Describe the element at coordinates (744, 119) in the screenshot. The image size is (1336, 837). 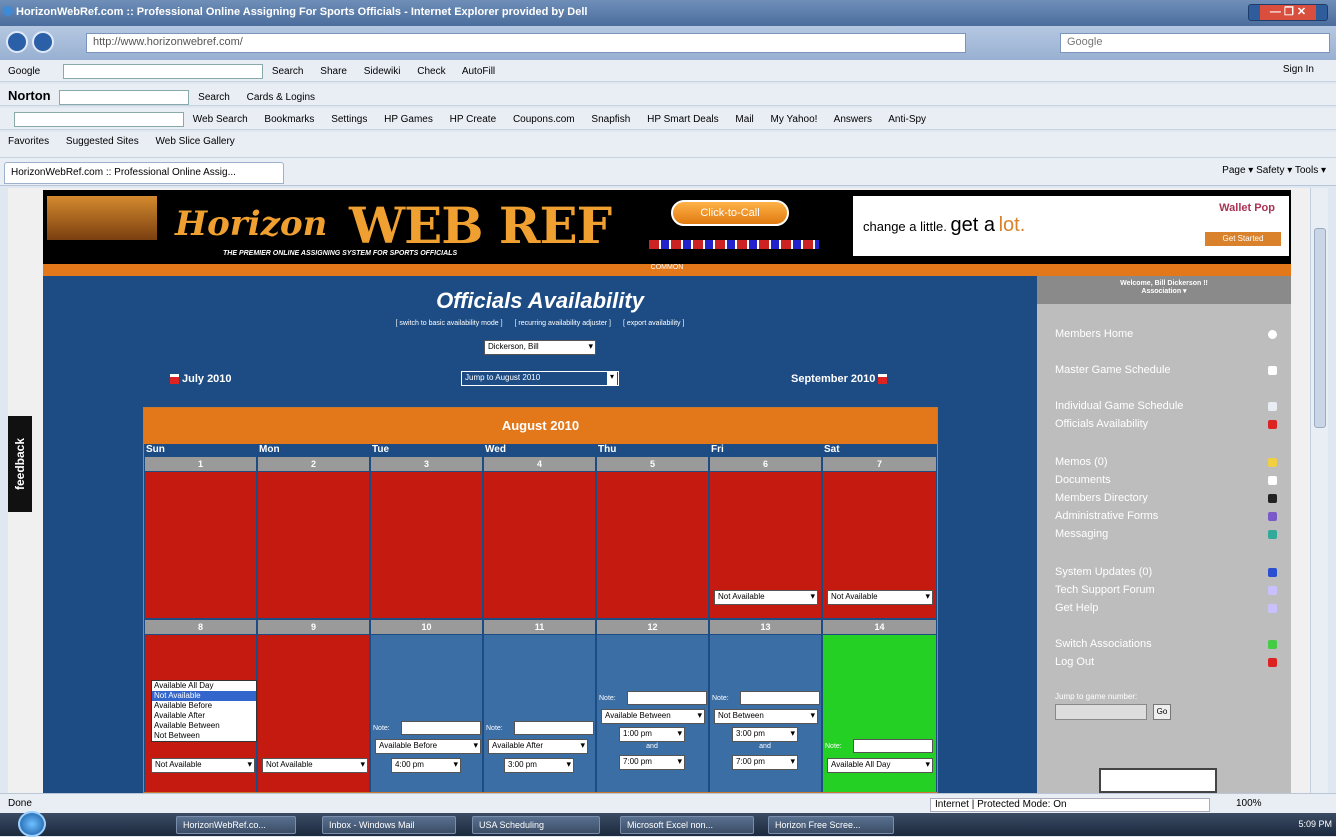
I see `yahoo-mail: Mail` at that location.